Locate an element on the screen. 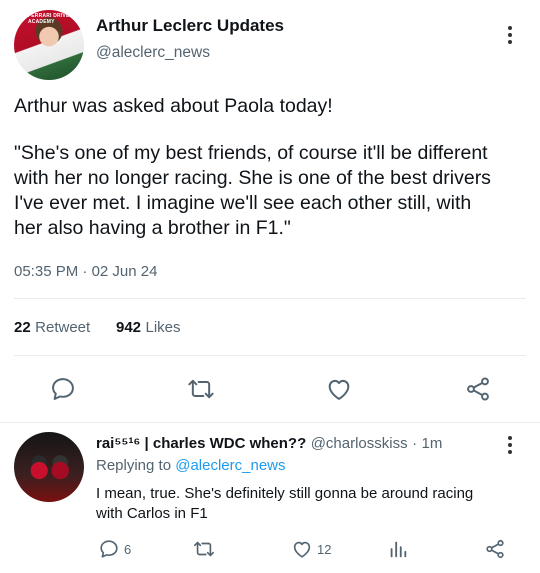 Image resolution: width=540 pixels, height=573 pixels. reply-text-line: with Carlos in F1 is located at coordinates (152, 513).